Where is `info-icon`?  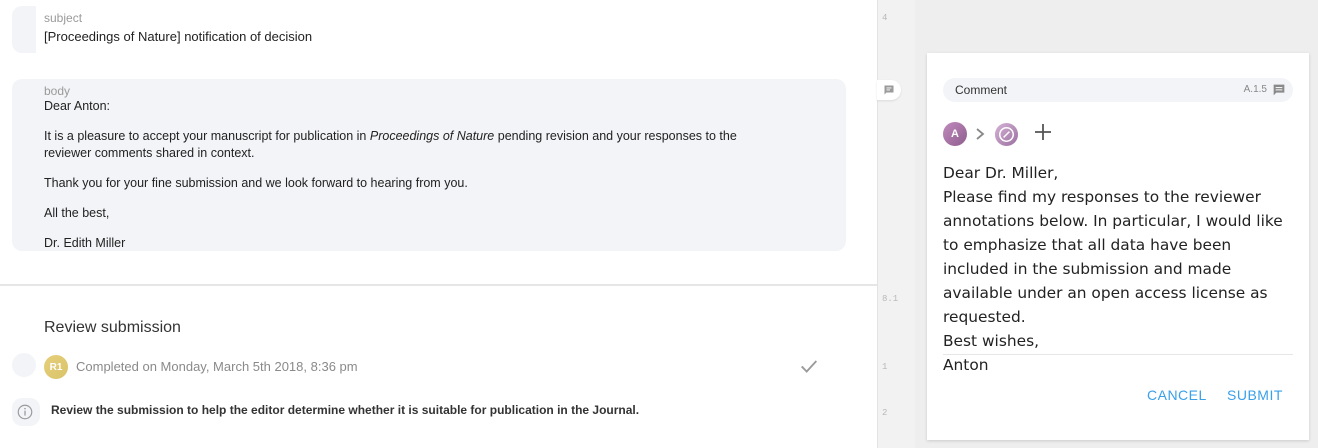 info-icon is located at coordinates (25, 412).